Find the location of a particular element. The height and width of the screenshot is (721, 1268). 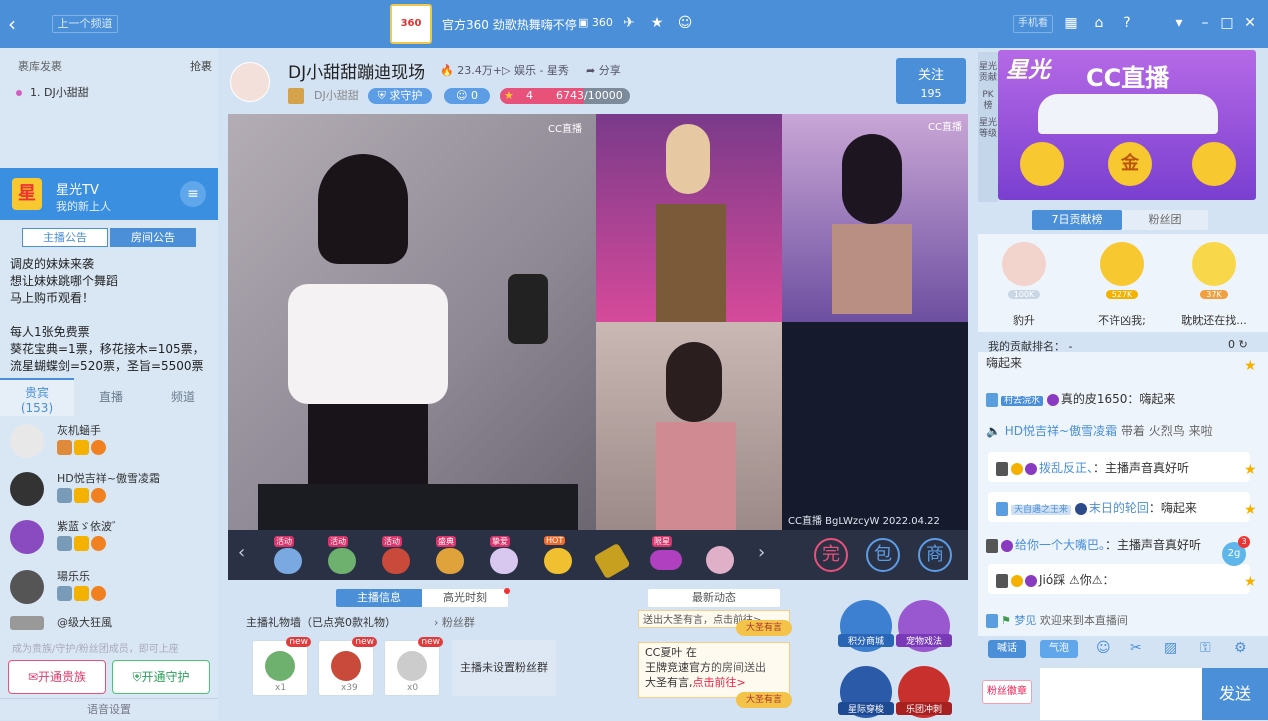

chat-user: 给你一个大嘴巴。 is located at coordinates (1060, 545).